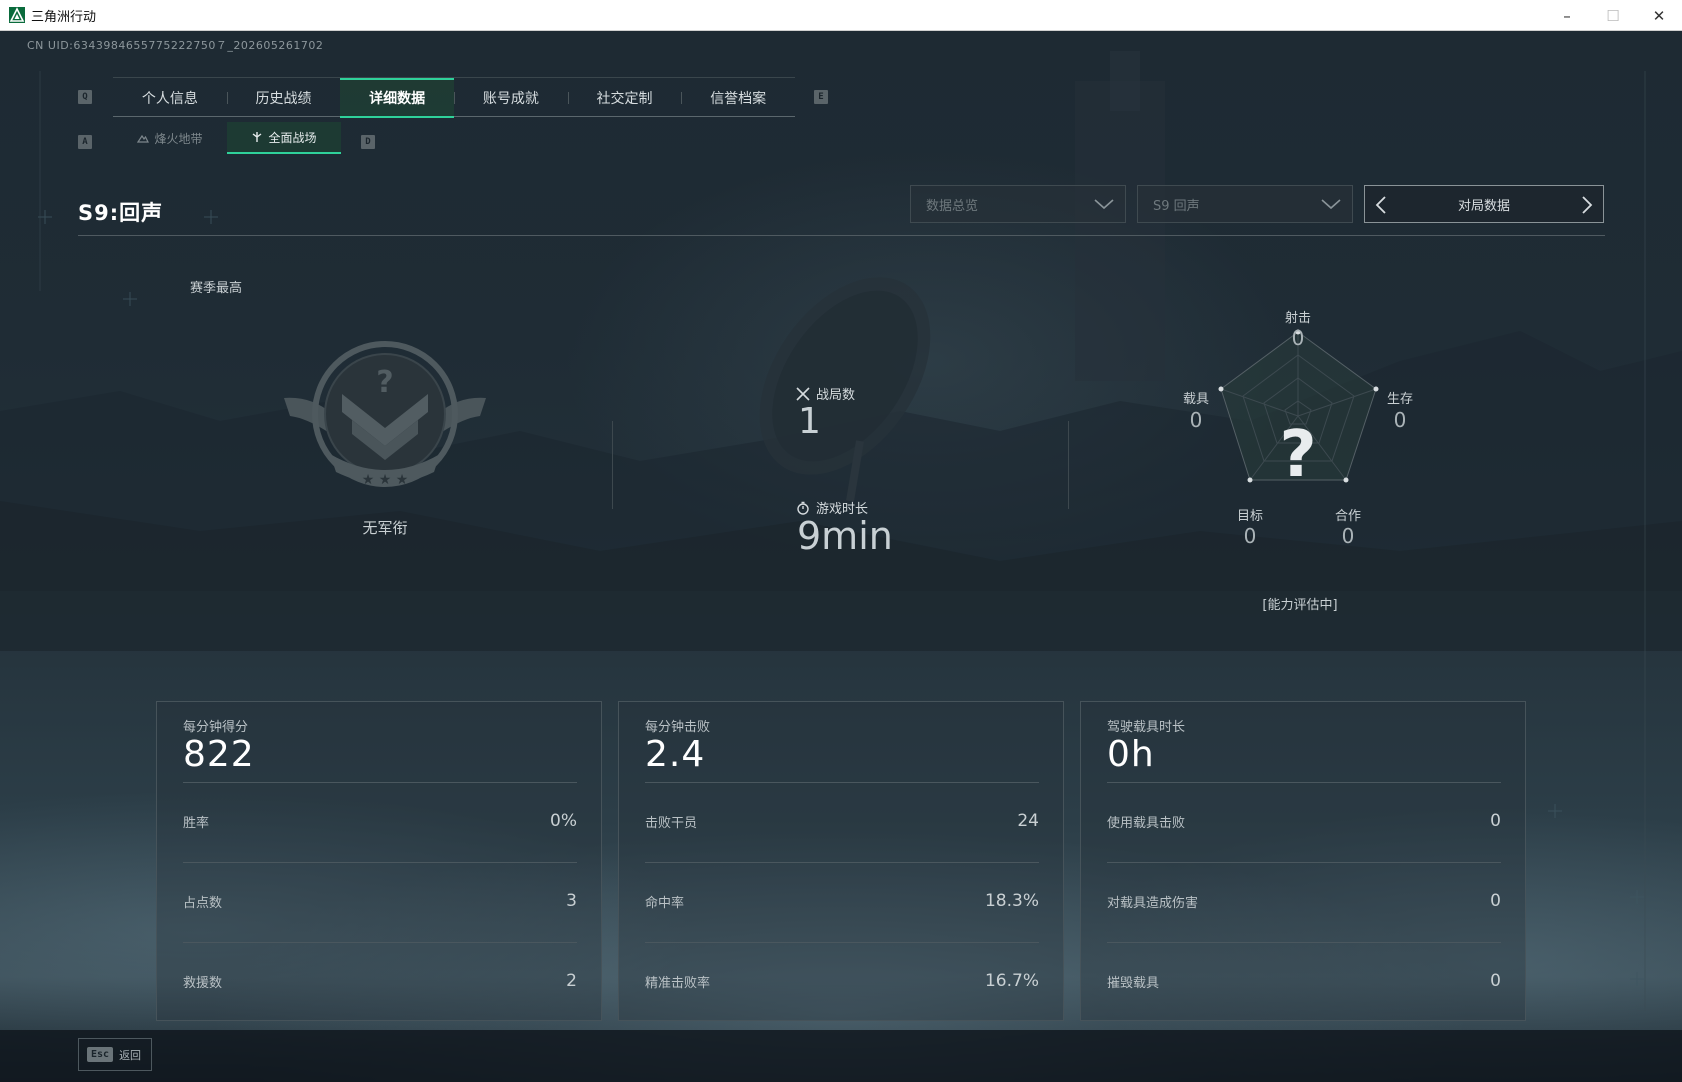 This screenshot has height=1082, width=1682. I want to click on playtime-value: 9min, so click(845, 536).